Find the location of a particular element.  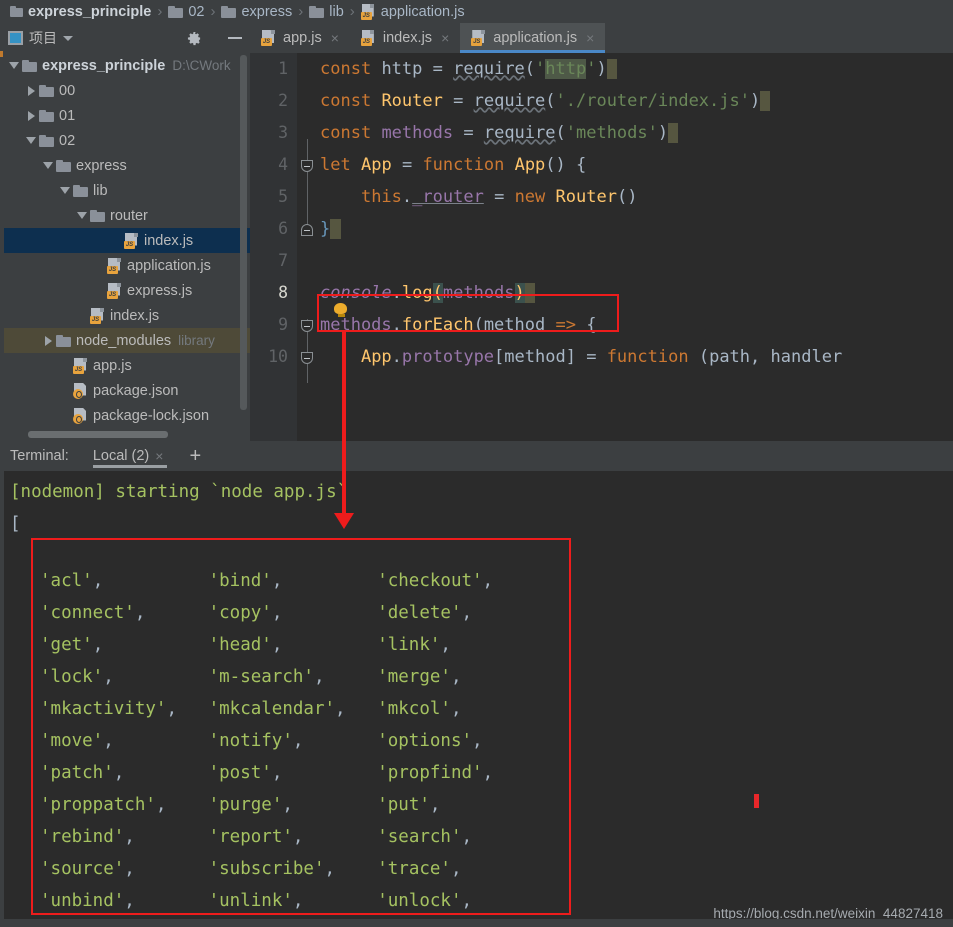

tab-application-js: JS application.js × is located at coordinates (533, 38).